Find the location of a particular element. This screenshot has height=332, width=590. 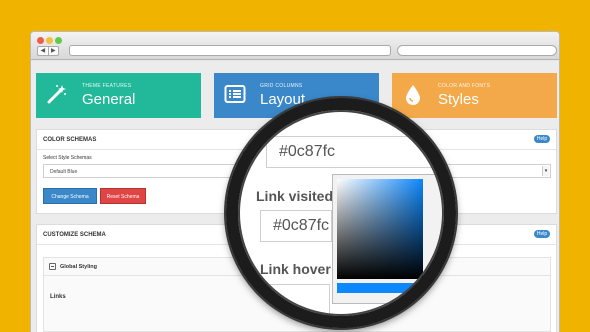

link-hover-input is located at coordinates (294, 300).